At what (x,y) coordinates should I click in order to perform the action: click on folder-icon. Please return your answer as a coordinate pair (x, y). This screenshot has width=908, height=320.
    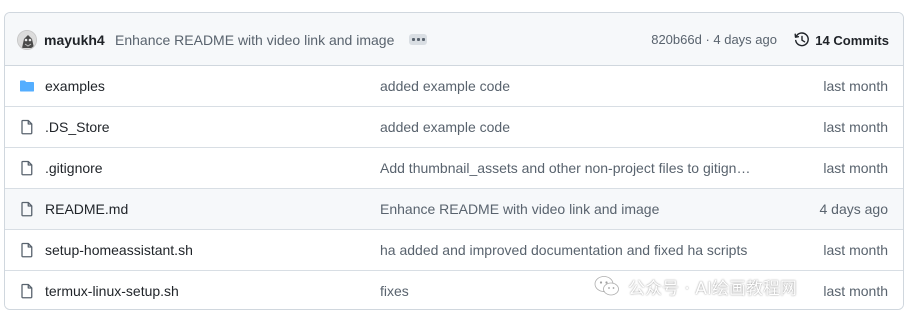
    Looking at the image, I should click on (27, 86).